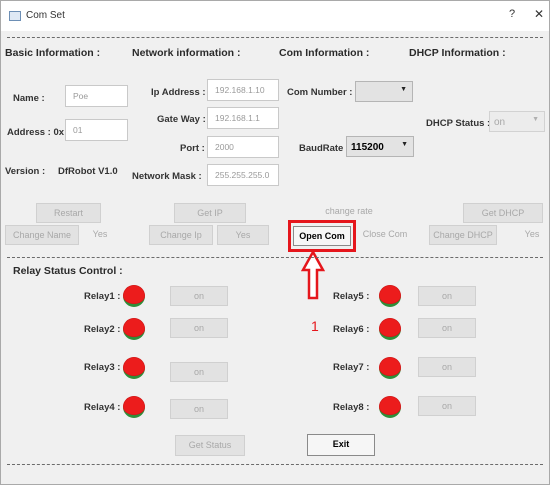 The width and height of the screenshot is (550, 485). Describe the element at coordinates (199, 409) in the screenshot. I see `relay4-on-button: on` at that location.